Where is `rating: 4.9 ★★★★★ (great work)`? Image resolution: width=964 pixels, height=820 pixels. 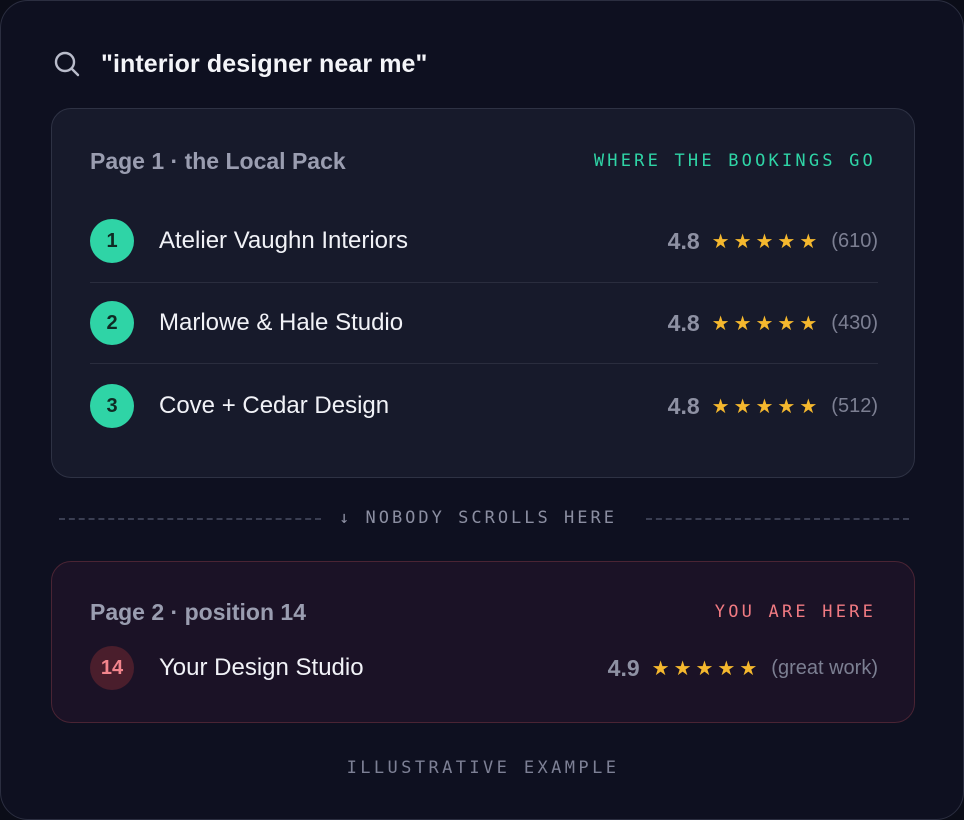 rating: 4.9 ★★★★★ (great work) is located at coordinates (743, 668).